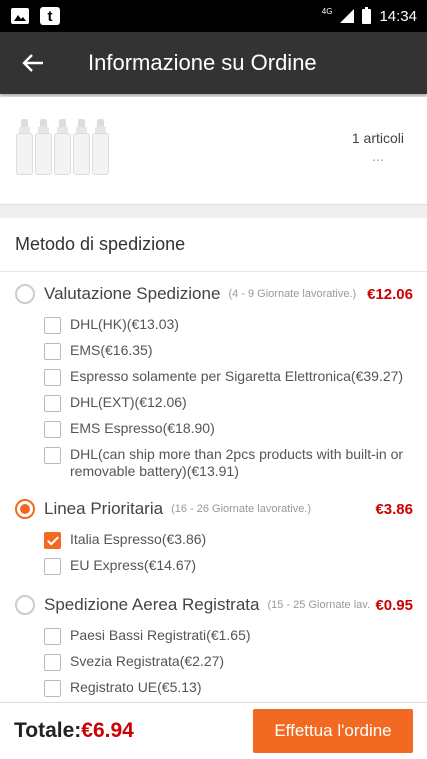  What do you see at coordinates (398, 16) in the screenshot?
I see `clock: 14:34` at bounding box center [398, 16].